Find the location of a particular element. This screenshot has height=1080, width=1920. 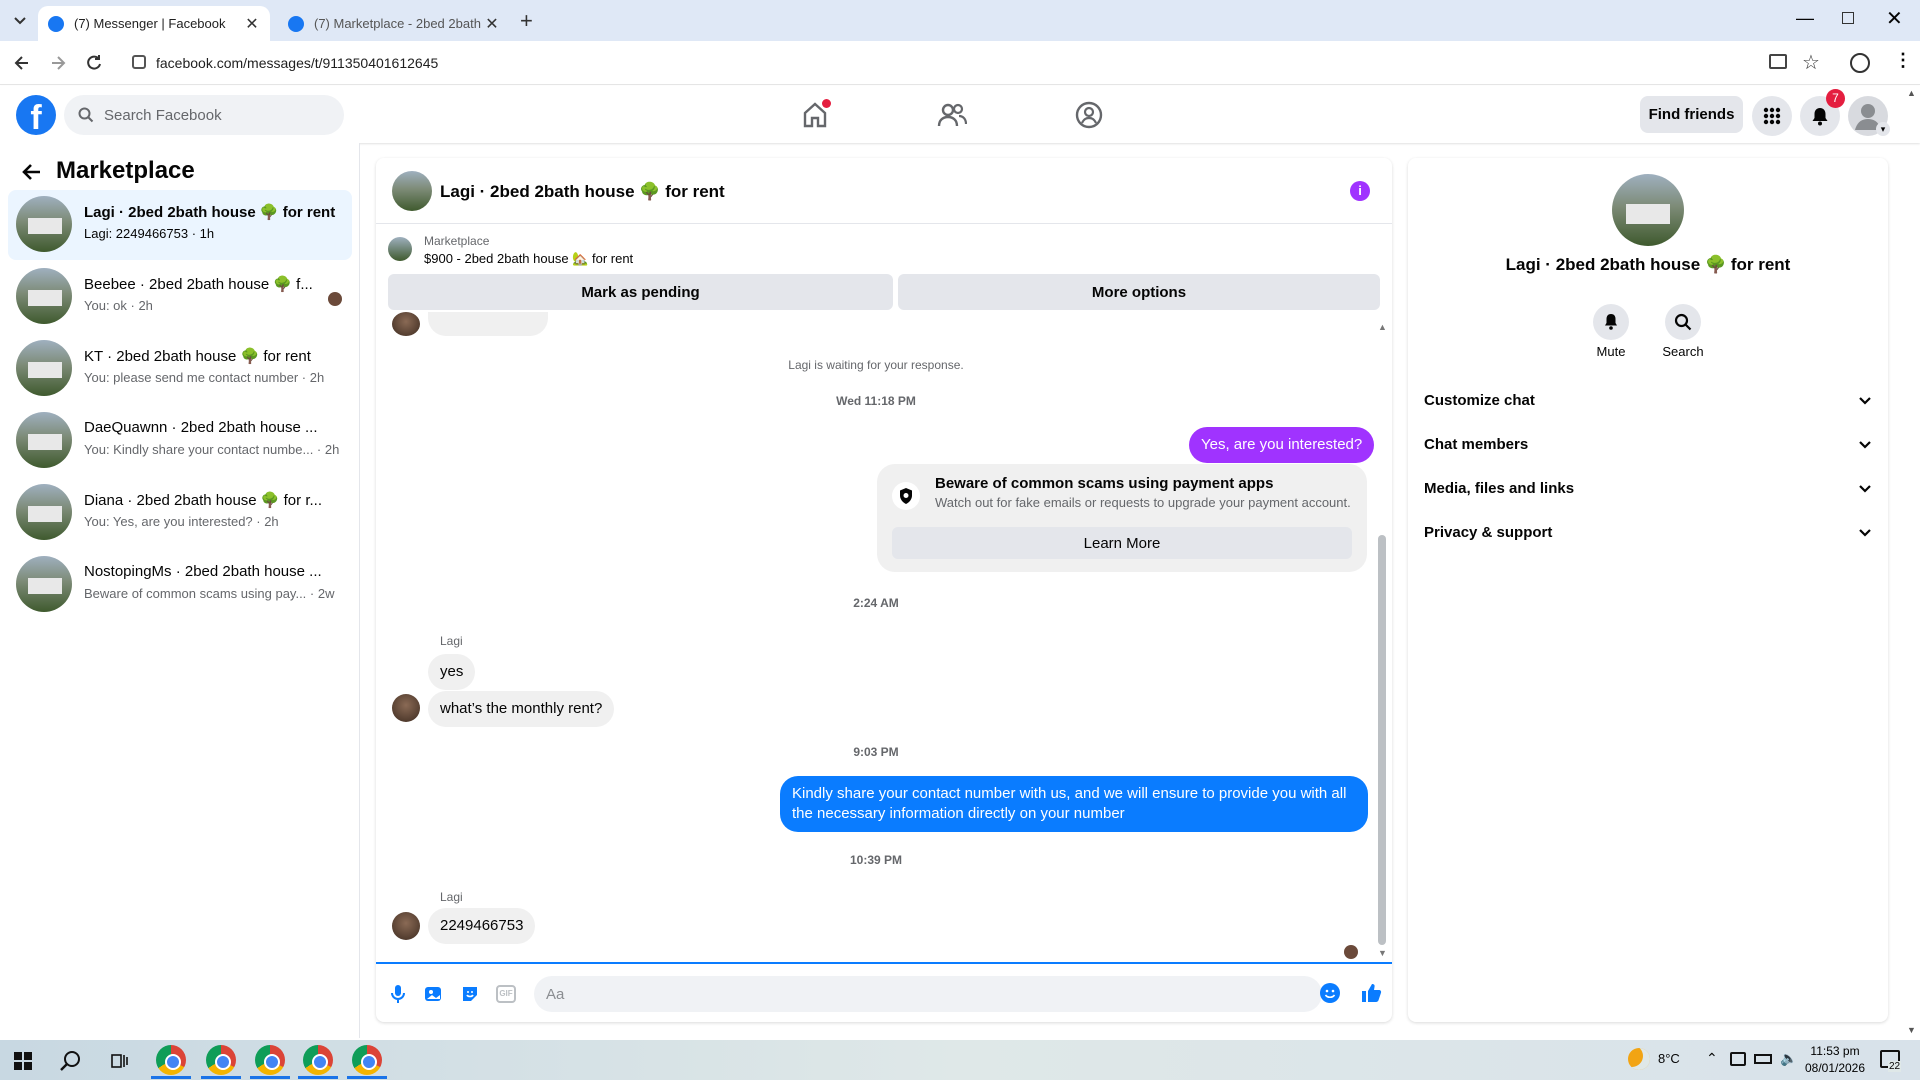

incoming-message: what’s the monthly rent? is located at coordinates (521, 709).